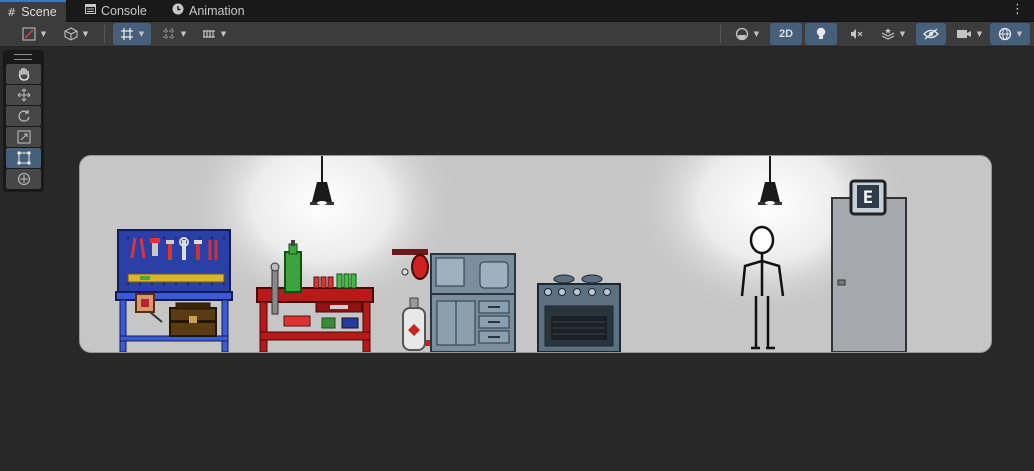 The width and height of the screenshot is (1034, 471). Describe the element at coordinates (126, 34) in the screenshot. I see `grid-snap-icon` at that location.